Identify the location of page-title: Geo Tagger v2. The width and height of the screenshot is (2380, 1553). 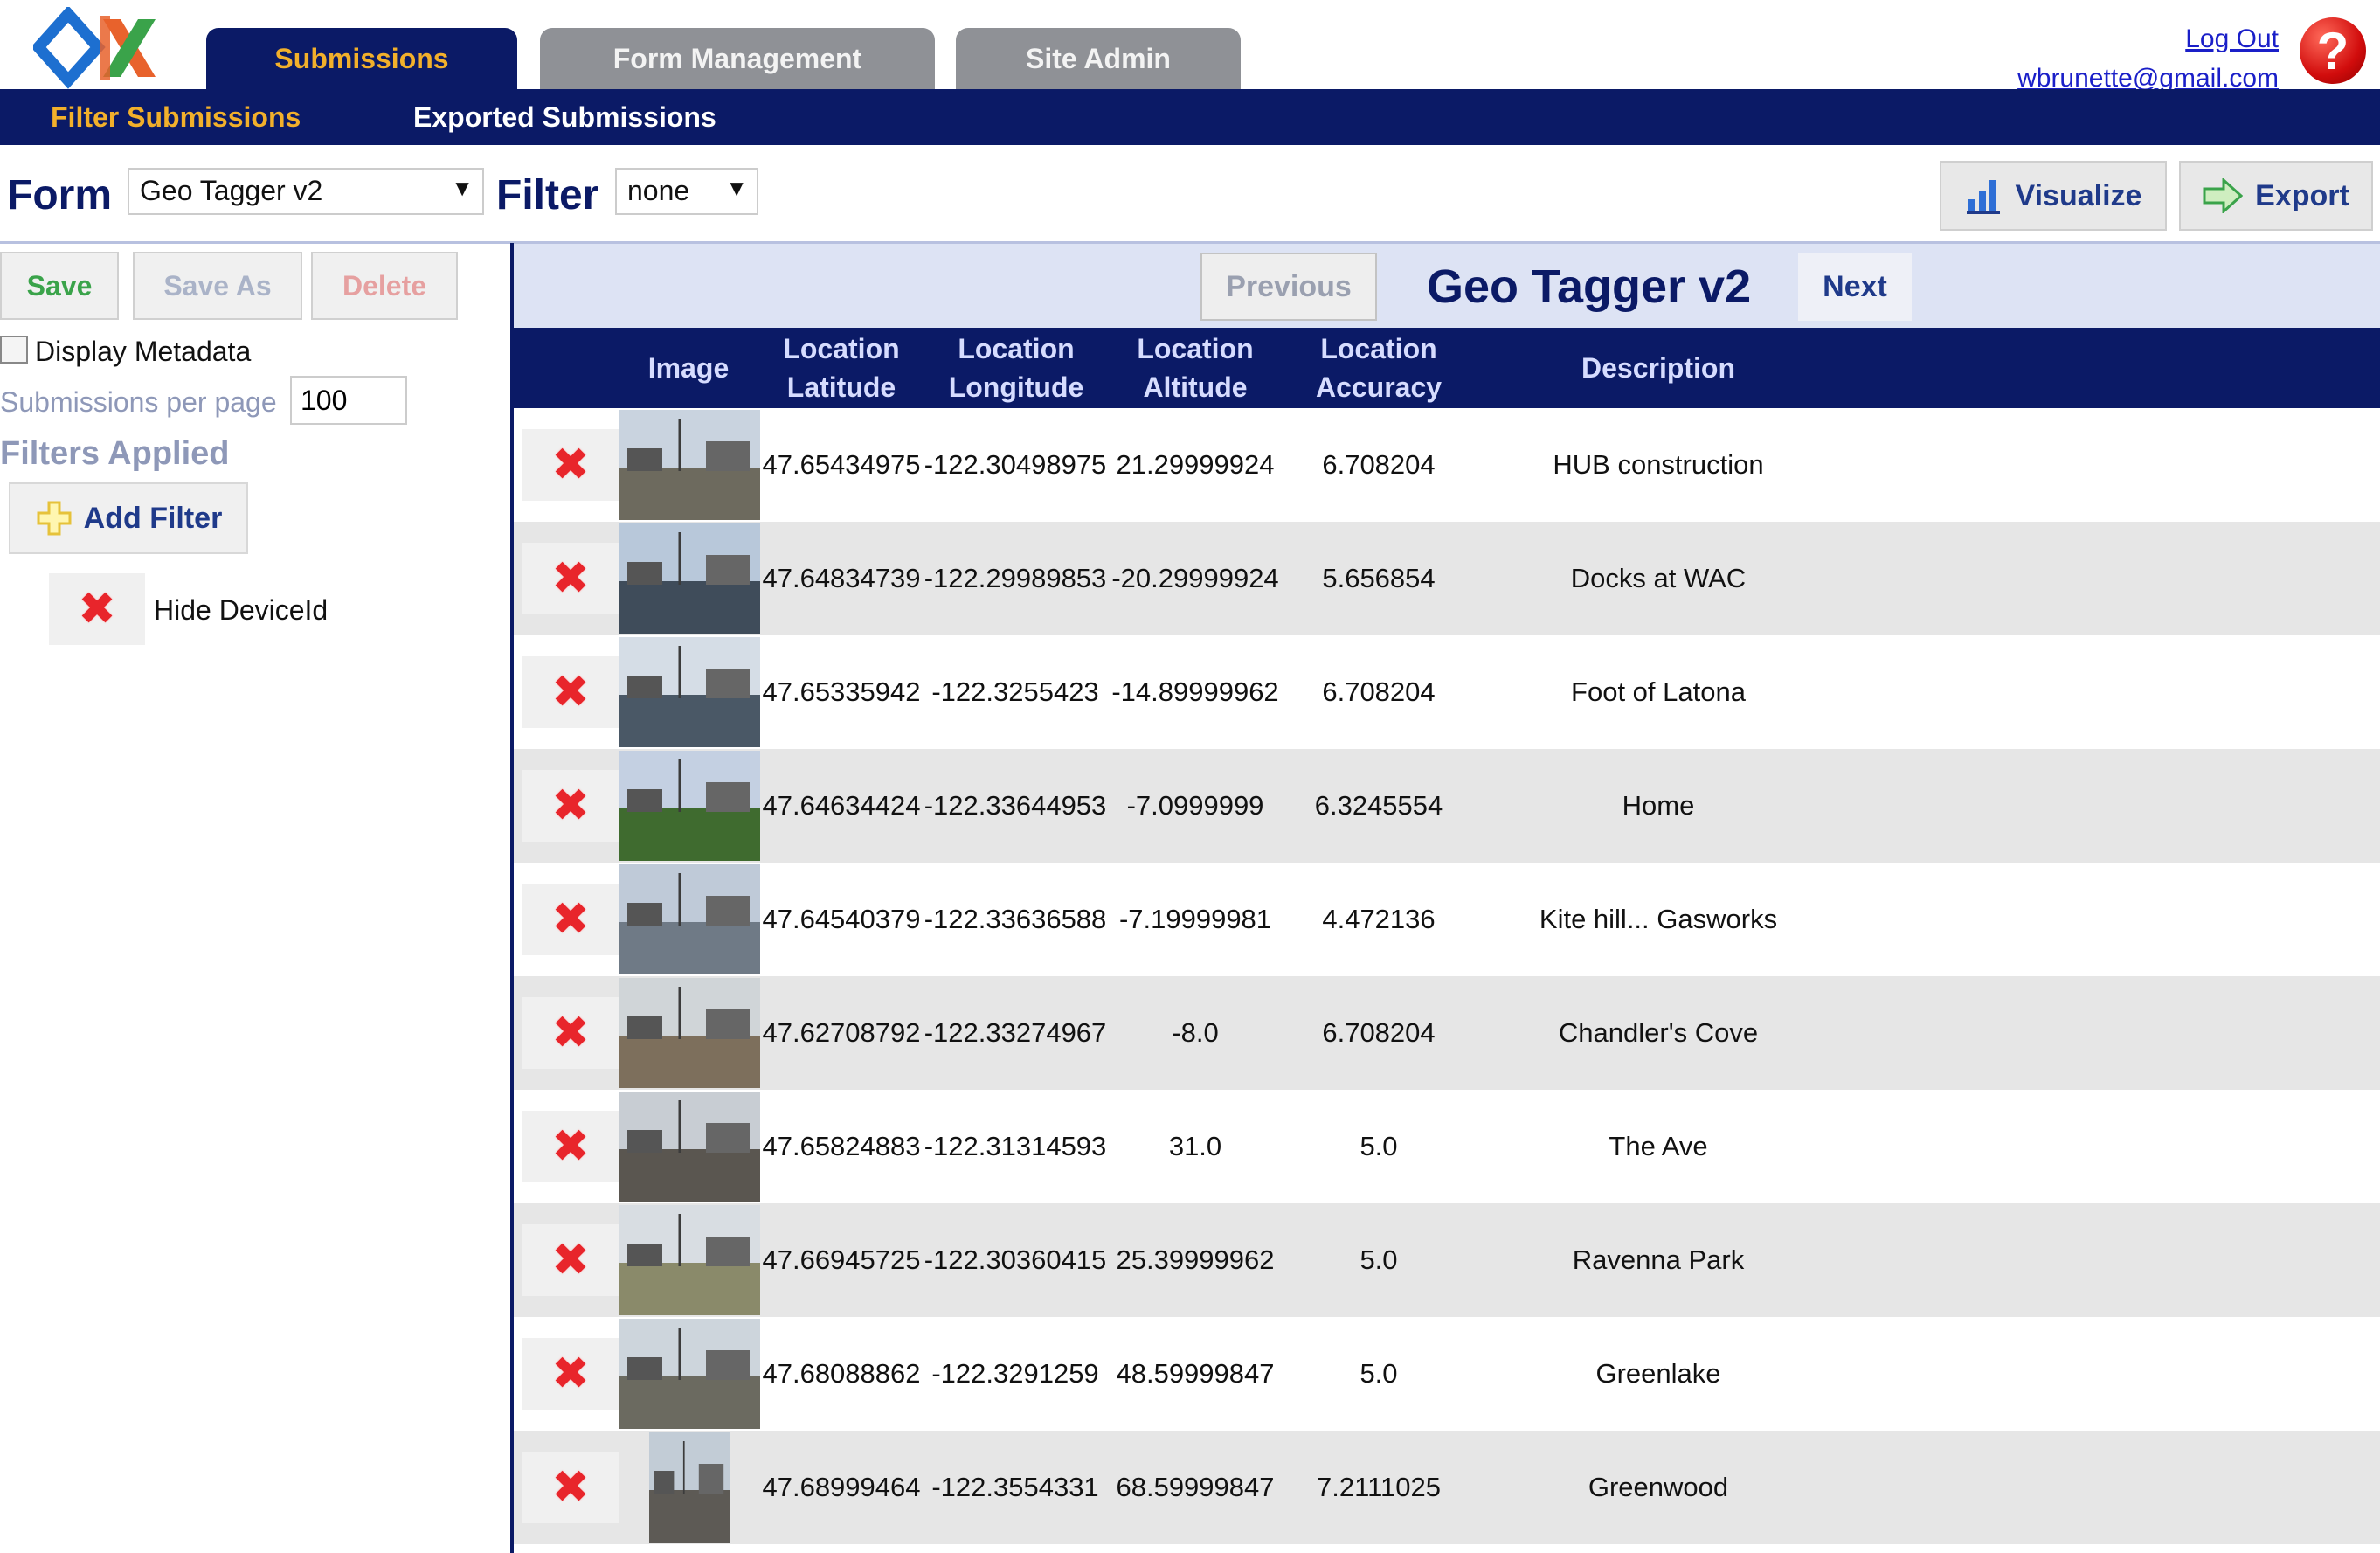
(1589, 286).